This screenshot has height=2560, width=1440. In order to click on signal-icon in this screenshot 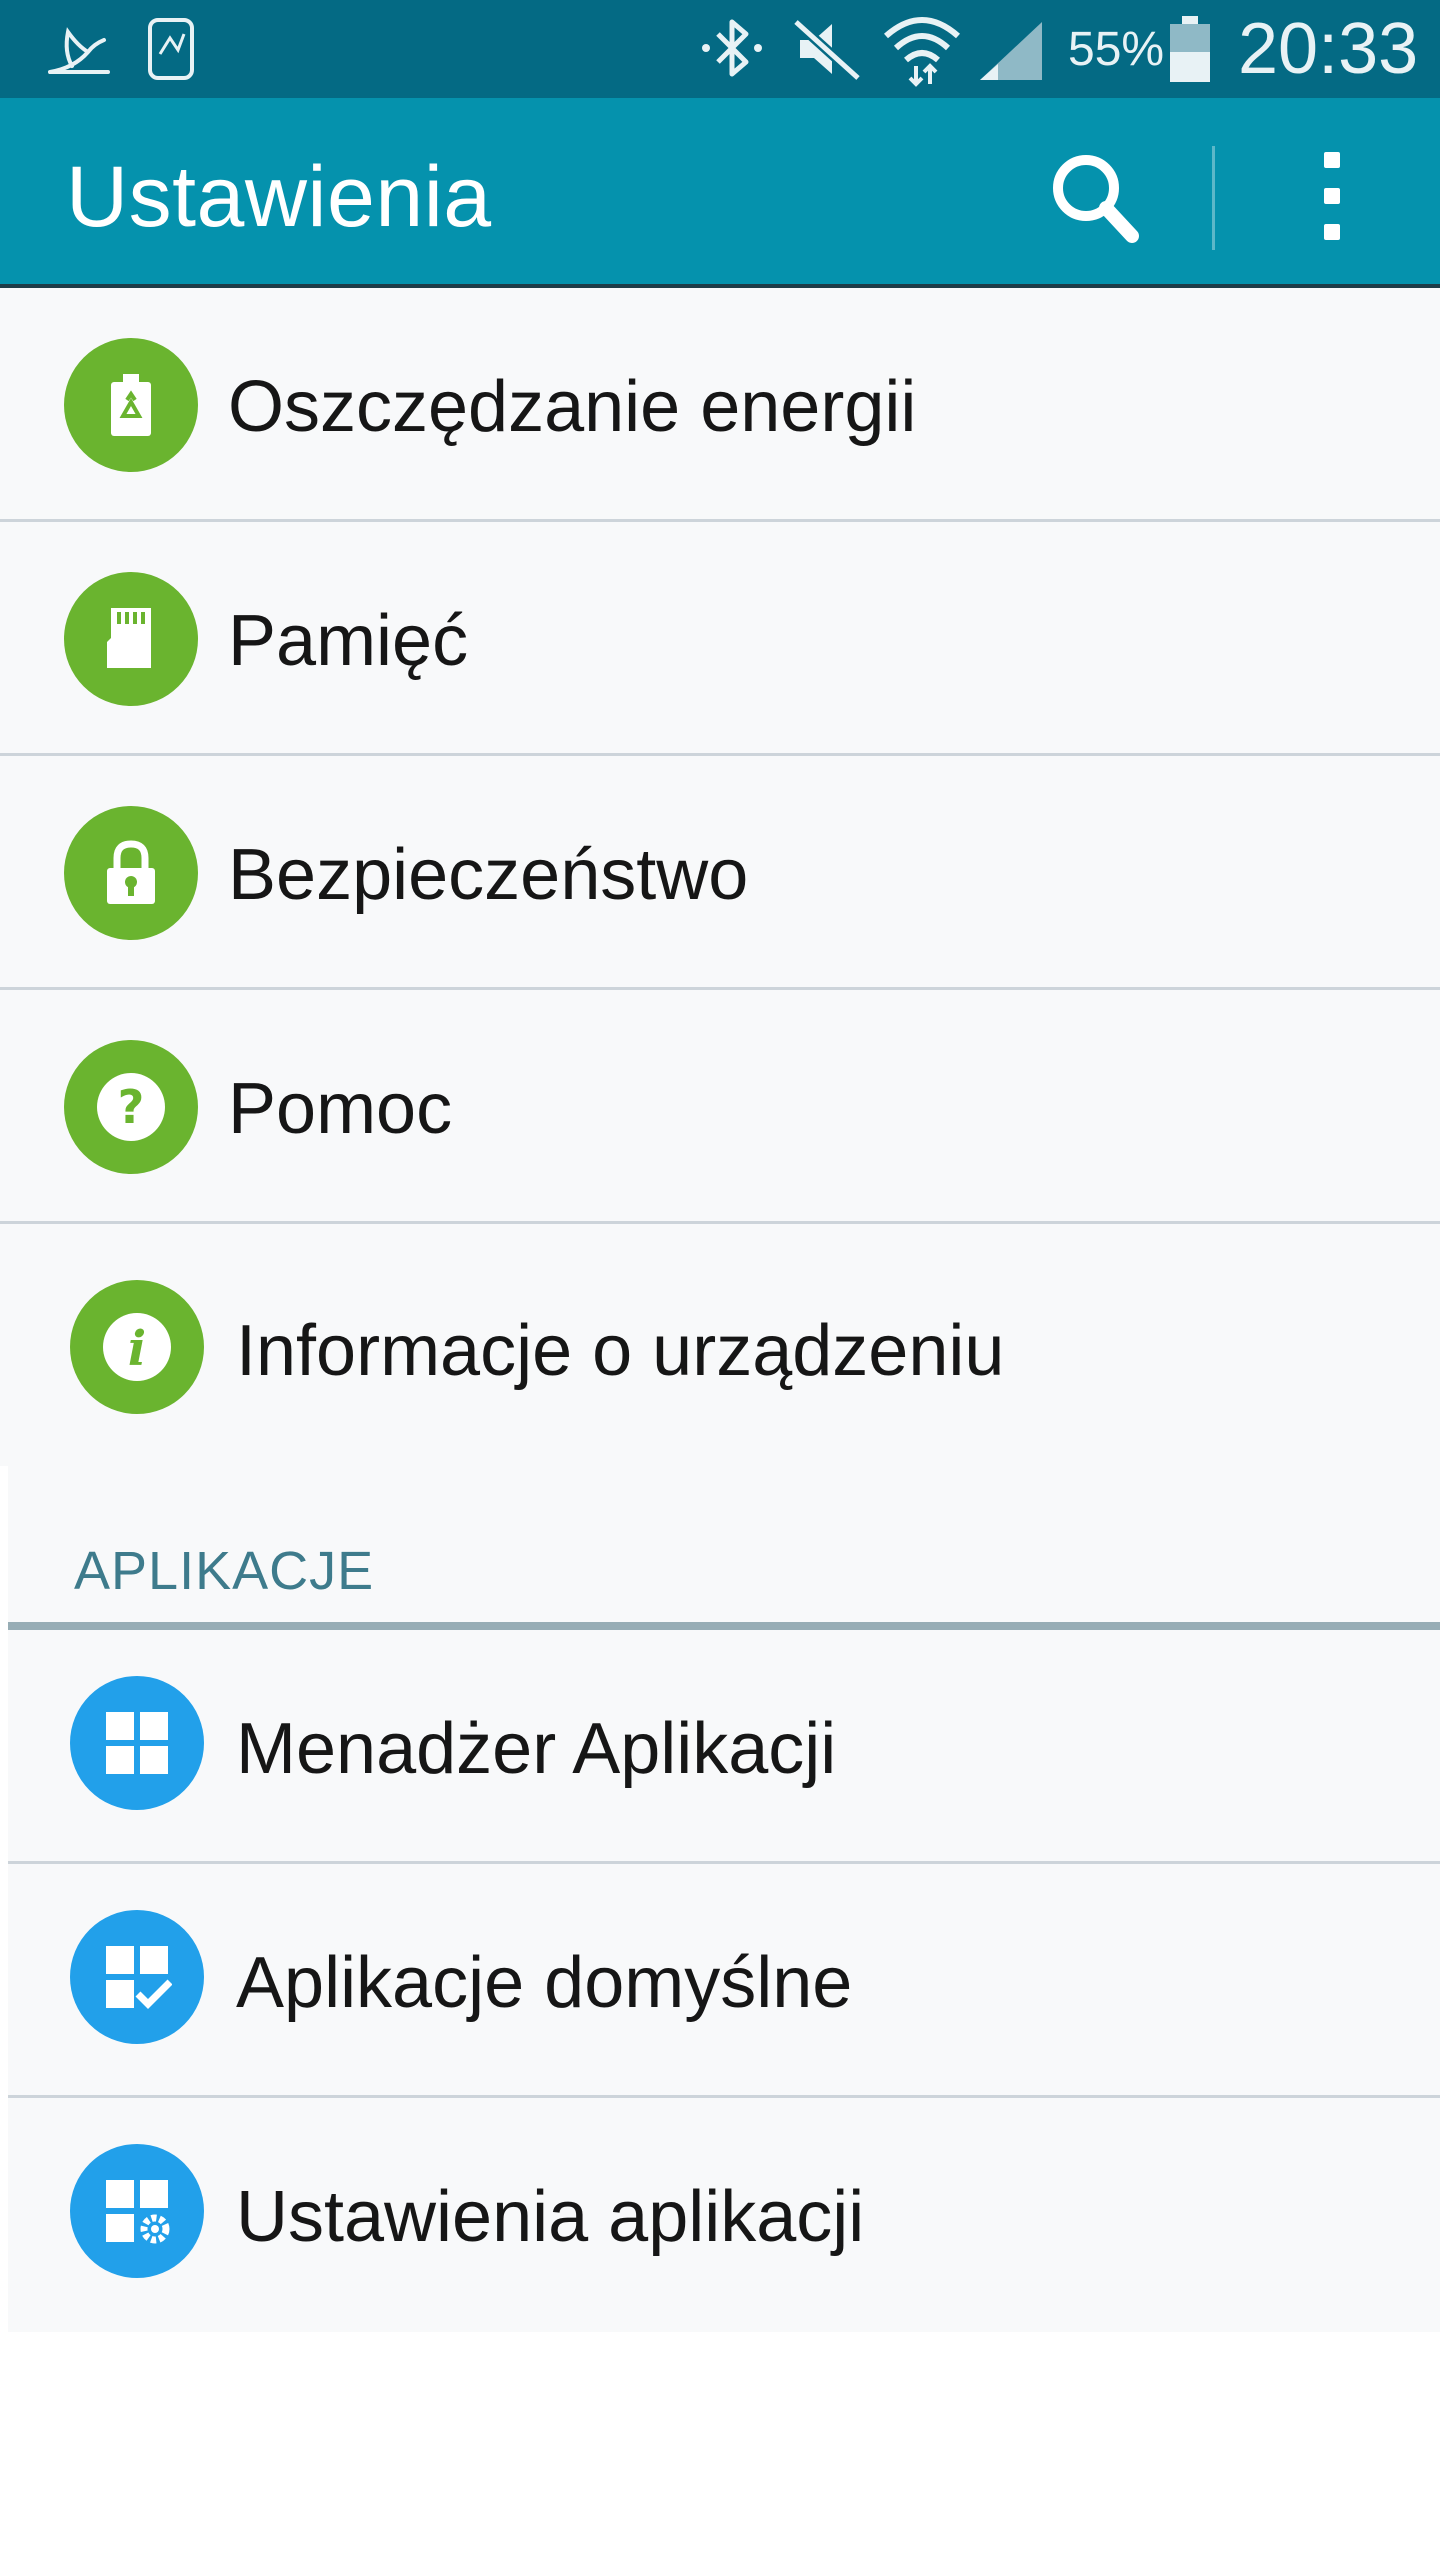, I will do `click(1011, 51)`.